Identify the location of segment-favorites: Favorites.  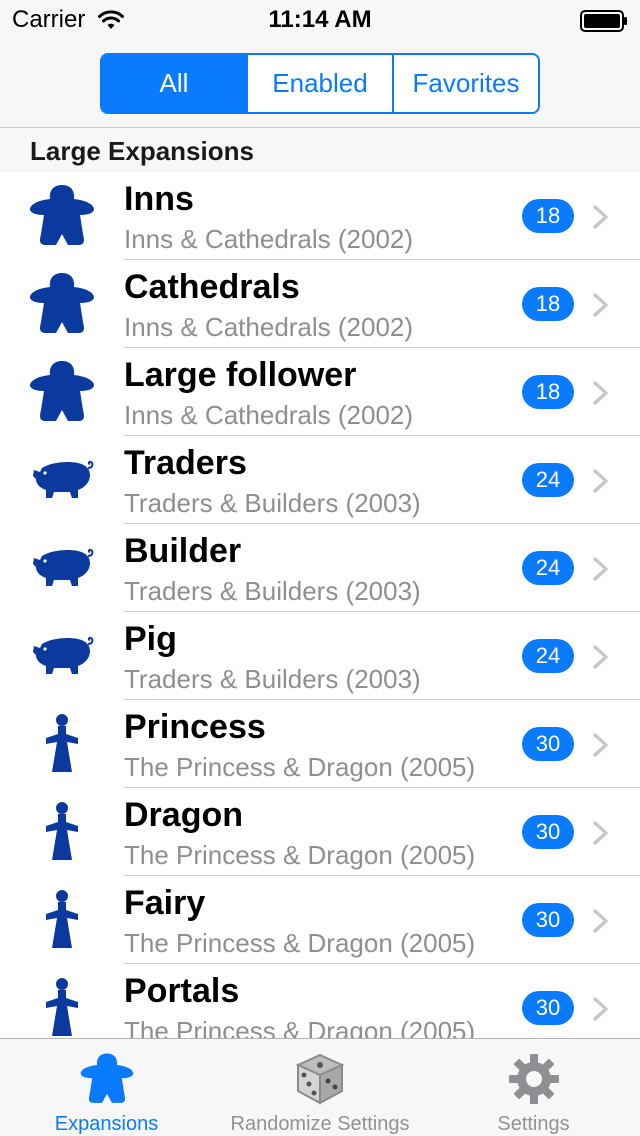
(465, 83).